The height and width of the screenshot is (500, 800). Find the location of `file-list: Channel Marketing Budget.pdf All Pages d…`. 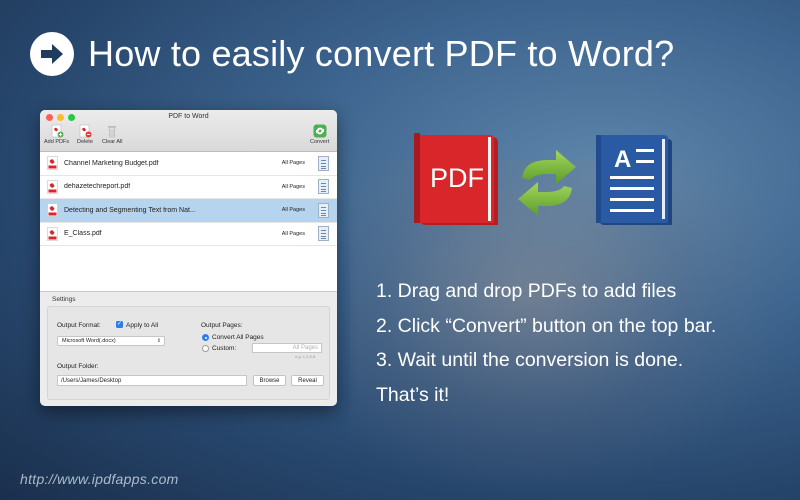

file-list: Channel Marketing Budget.pdf All Pages d… is located at coordinates (188, 222).